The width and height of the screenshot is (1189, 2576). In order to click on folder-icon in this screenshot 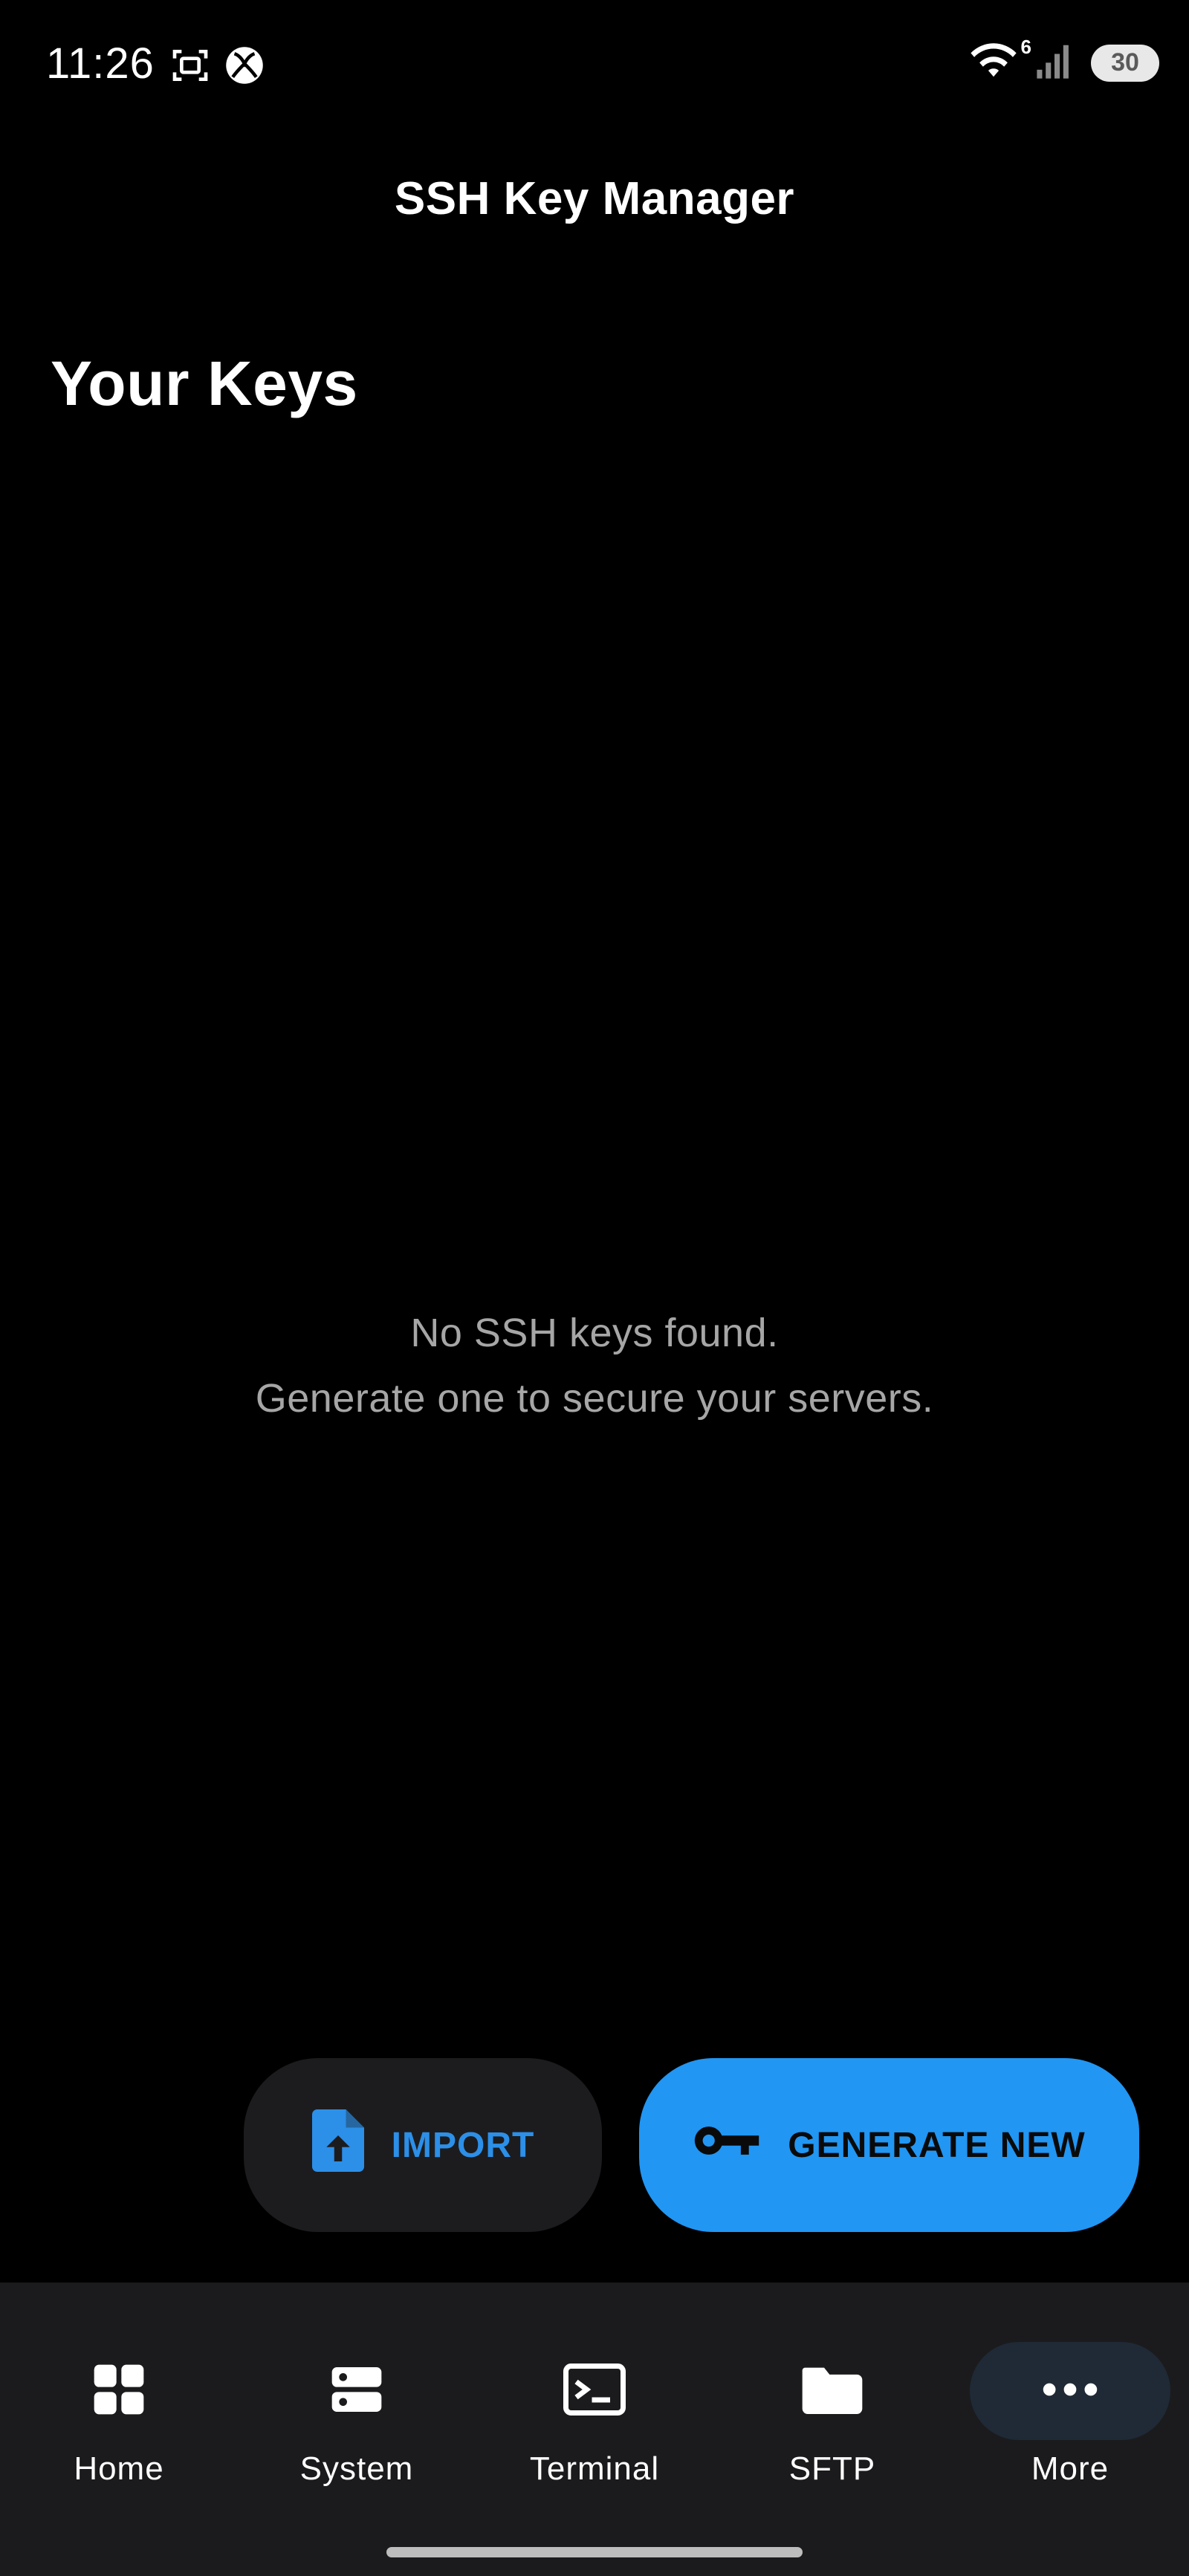, I will do `click(832, 2391)`.